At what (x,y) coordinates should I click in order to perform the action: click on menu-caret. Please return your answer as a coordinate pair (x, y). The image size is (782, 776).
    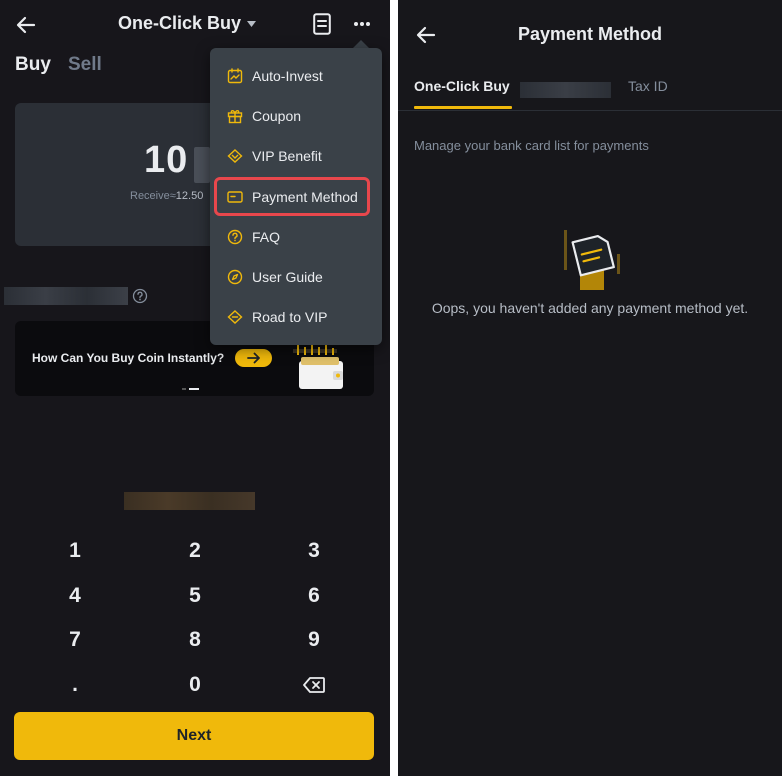
    Looking at the image, I should click on (361, 44).